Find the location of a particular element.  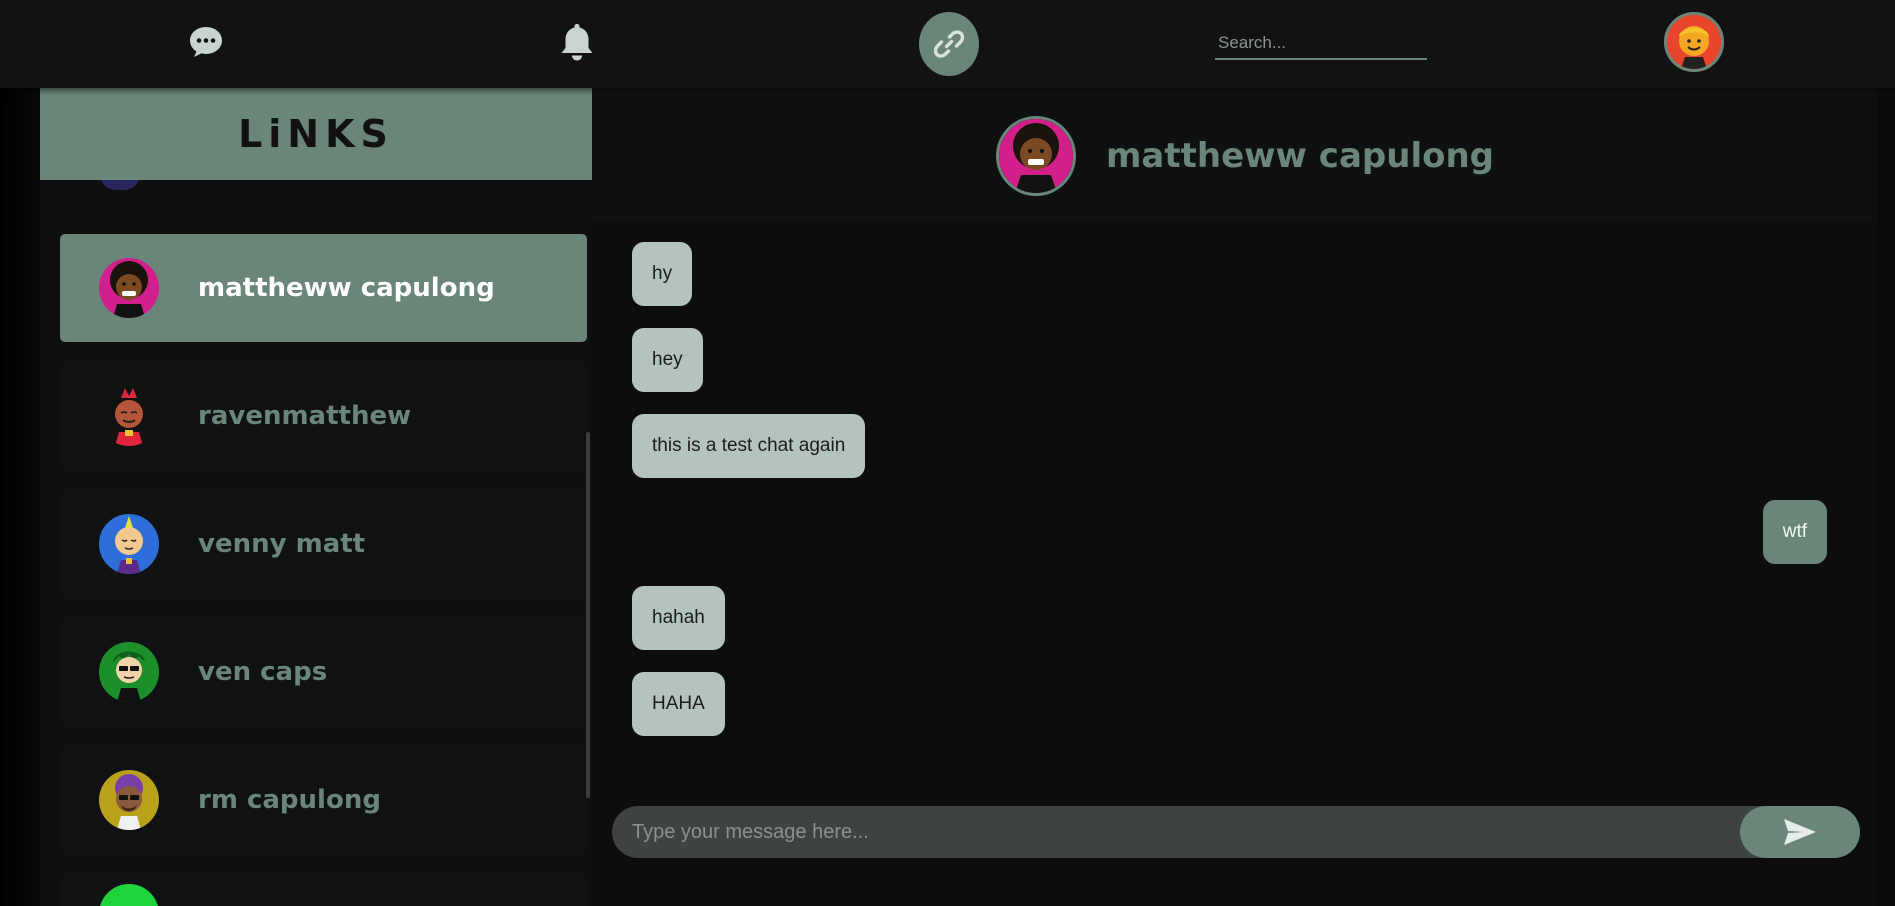

message-bubble-received: HAHA is located at coordinates (678, 704).